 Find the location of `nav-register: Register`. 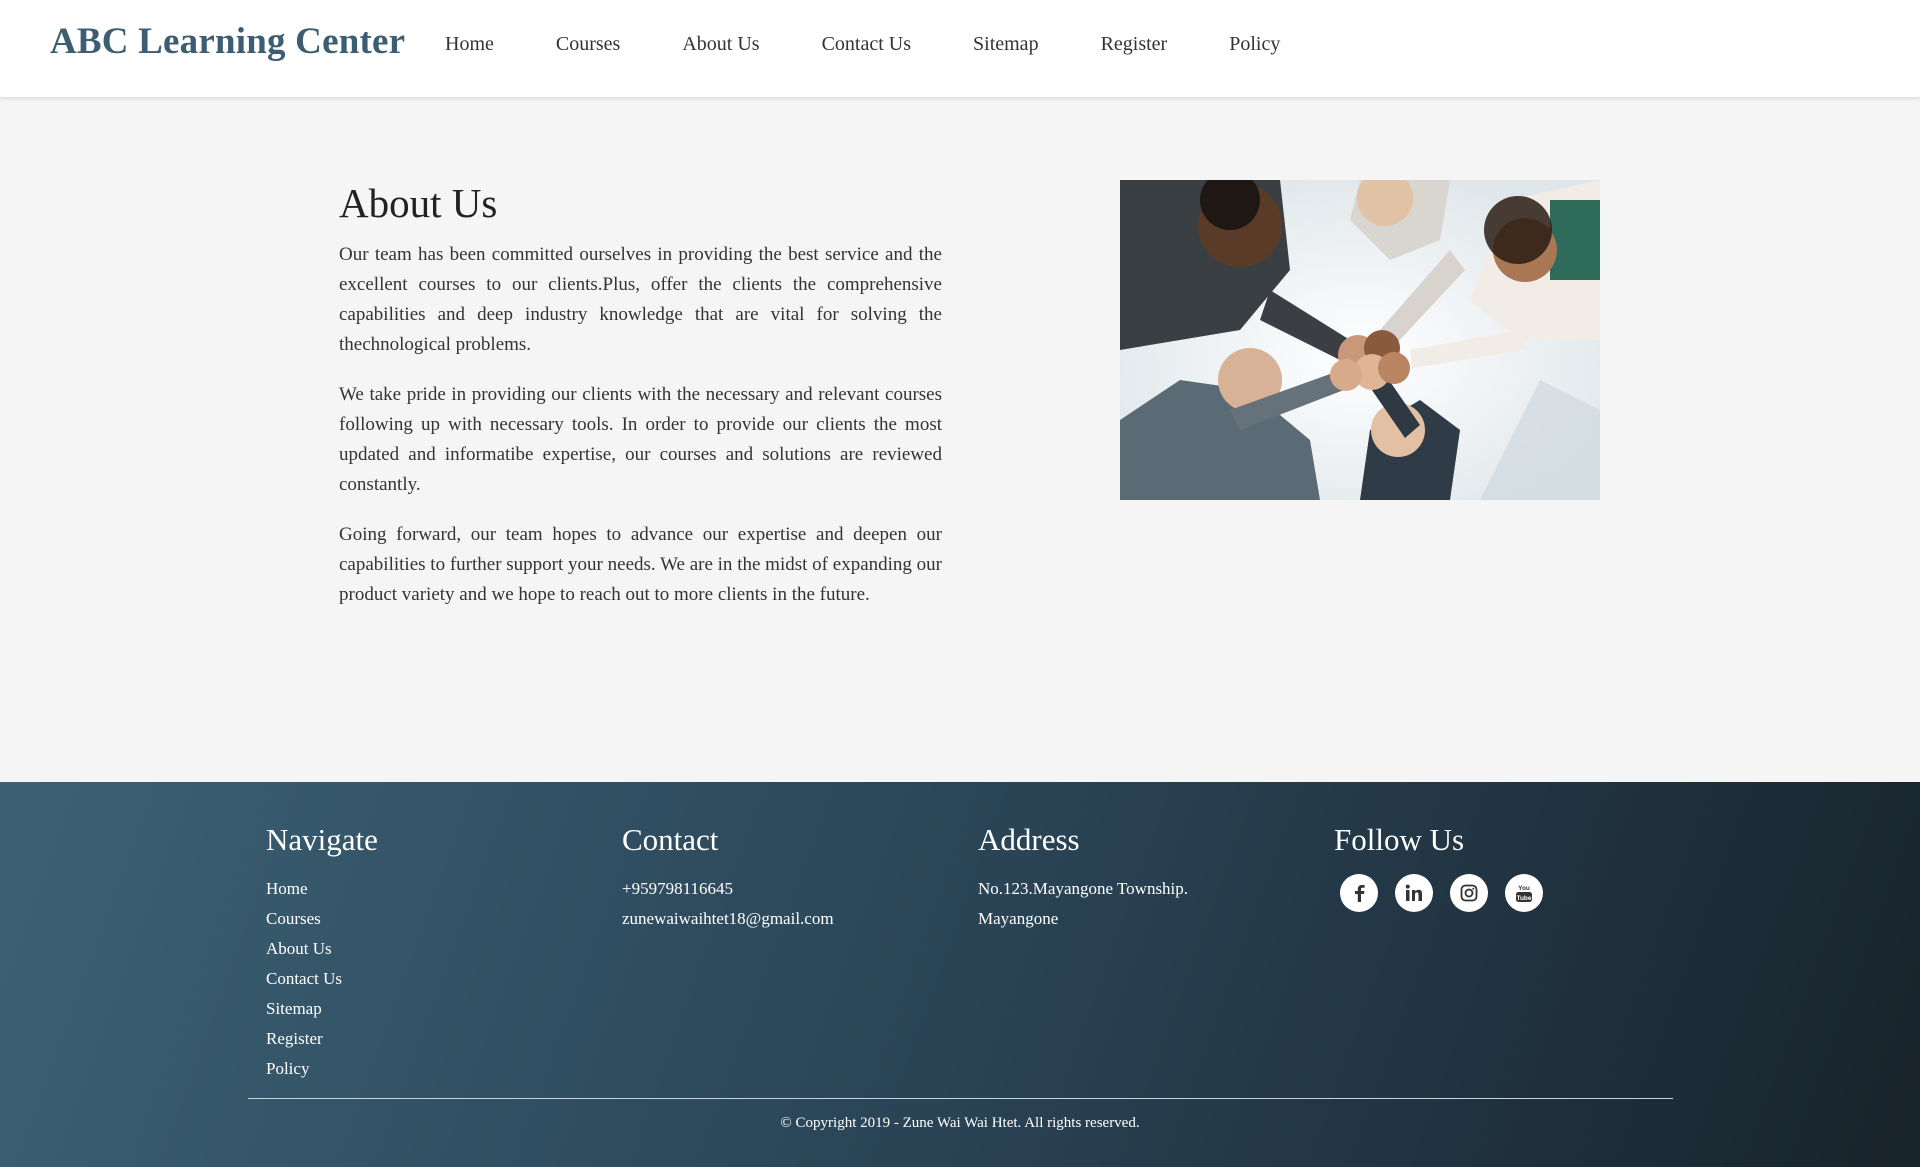

nav-register: Register is located at coordinates (1134, 44).